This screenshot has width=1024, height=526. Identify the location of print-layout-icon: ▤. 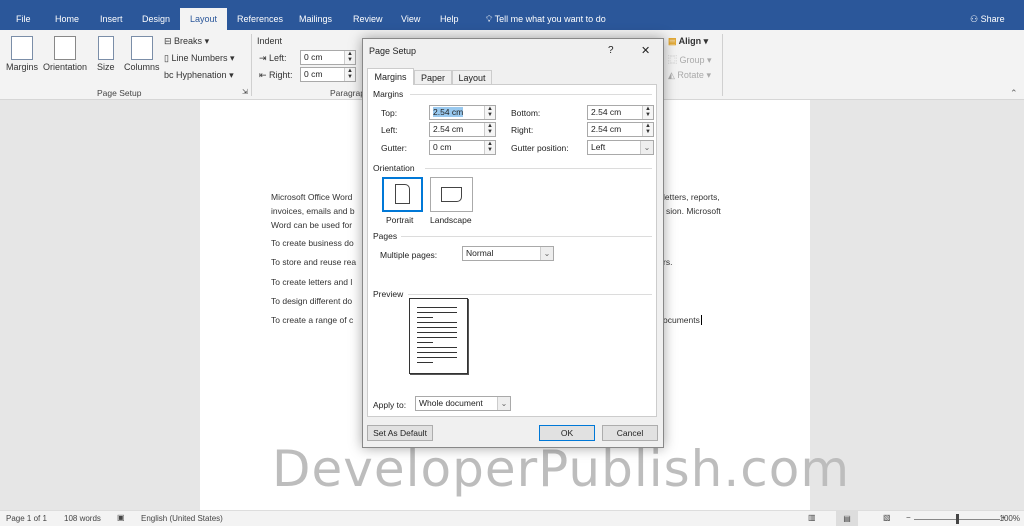
(847, 518).